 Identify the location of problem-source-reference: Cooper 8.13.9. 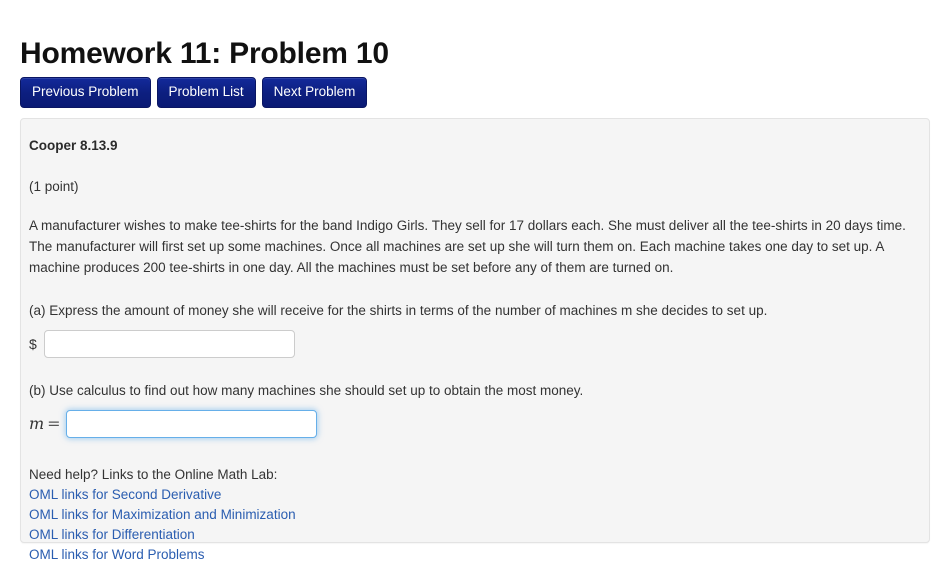
(73, 145).